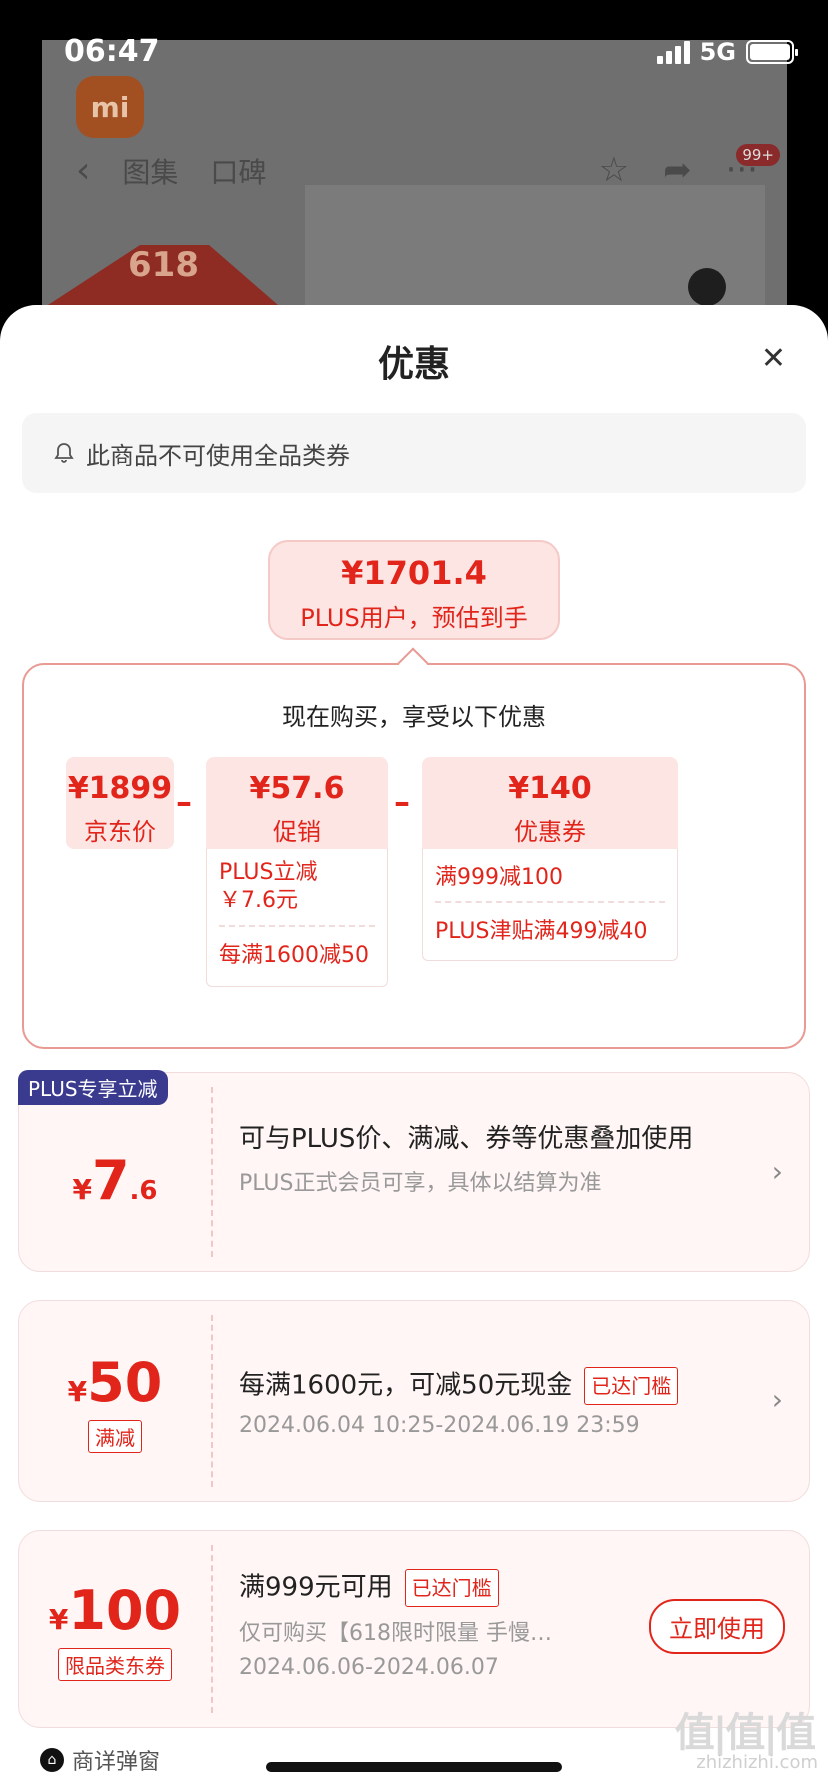 Image resolution: width=828 pixels, height=1778 pixels. Describe the element at coordinates (93, 1087) in the screenshot. I see `plus-exclusive-badge: PLUS专享立减` at that location.